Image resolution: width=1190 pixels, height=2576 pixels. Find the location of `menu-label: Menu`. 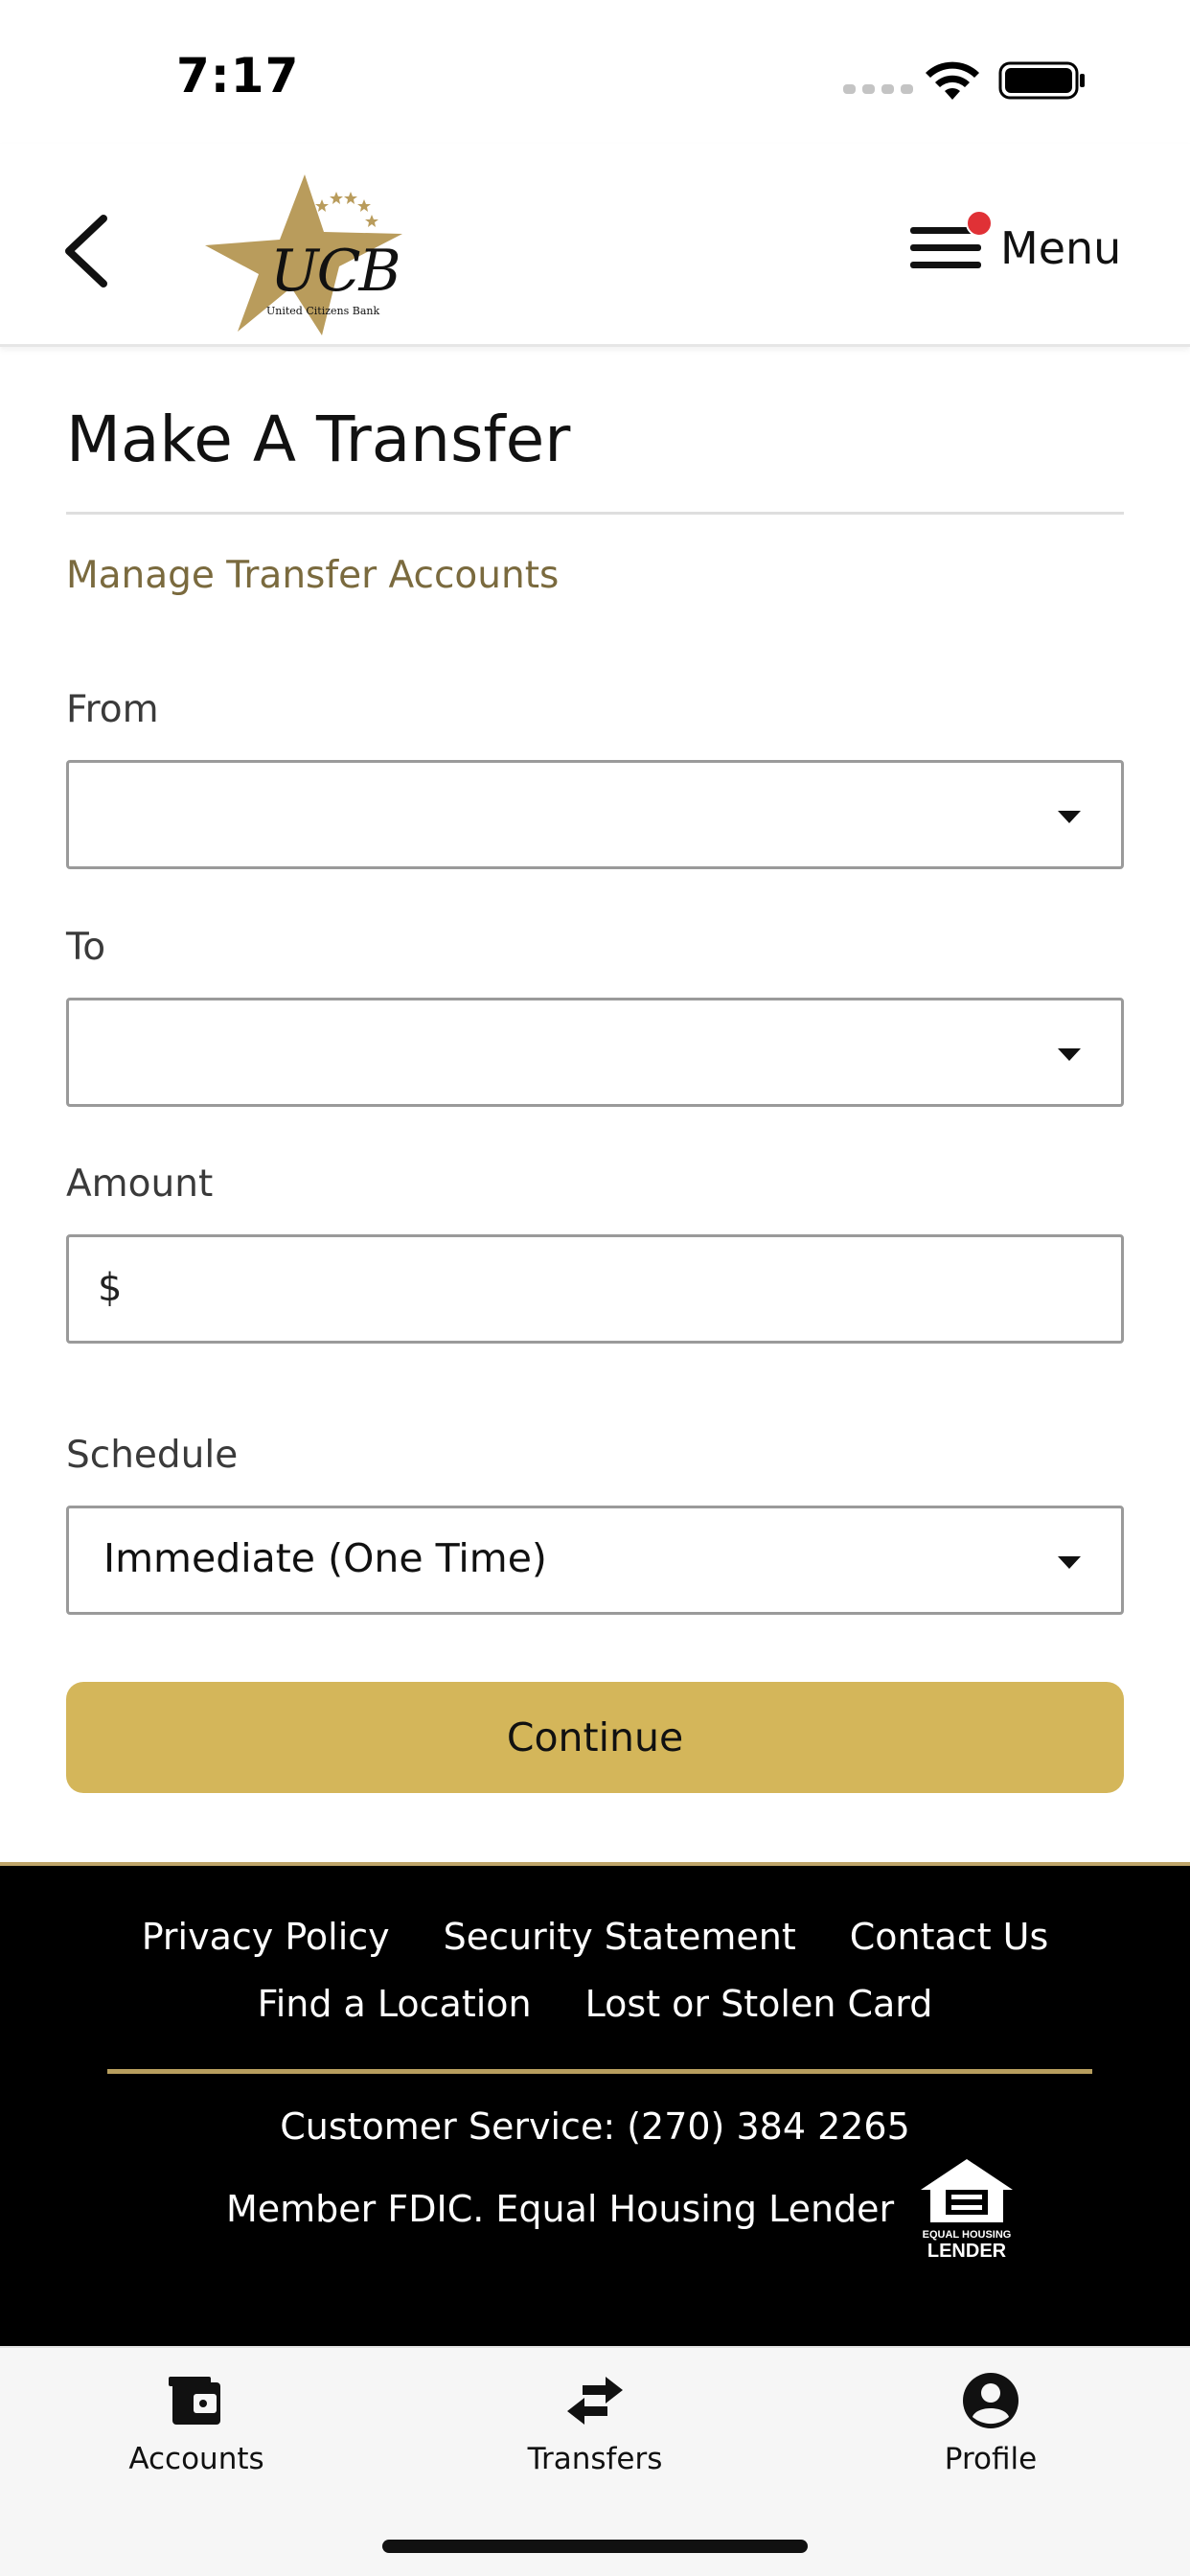

menu-label: Menu is located at coordinates (1061, 248).